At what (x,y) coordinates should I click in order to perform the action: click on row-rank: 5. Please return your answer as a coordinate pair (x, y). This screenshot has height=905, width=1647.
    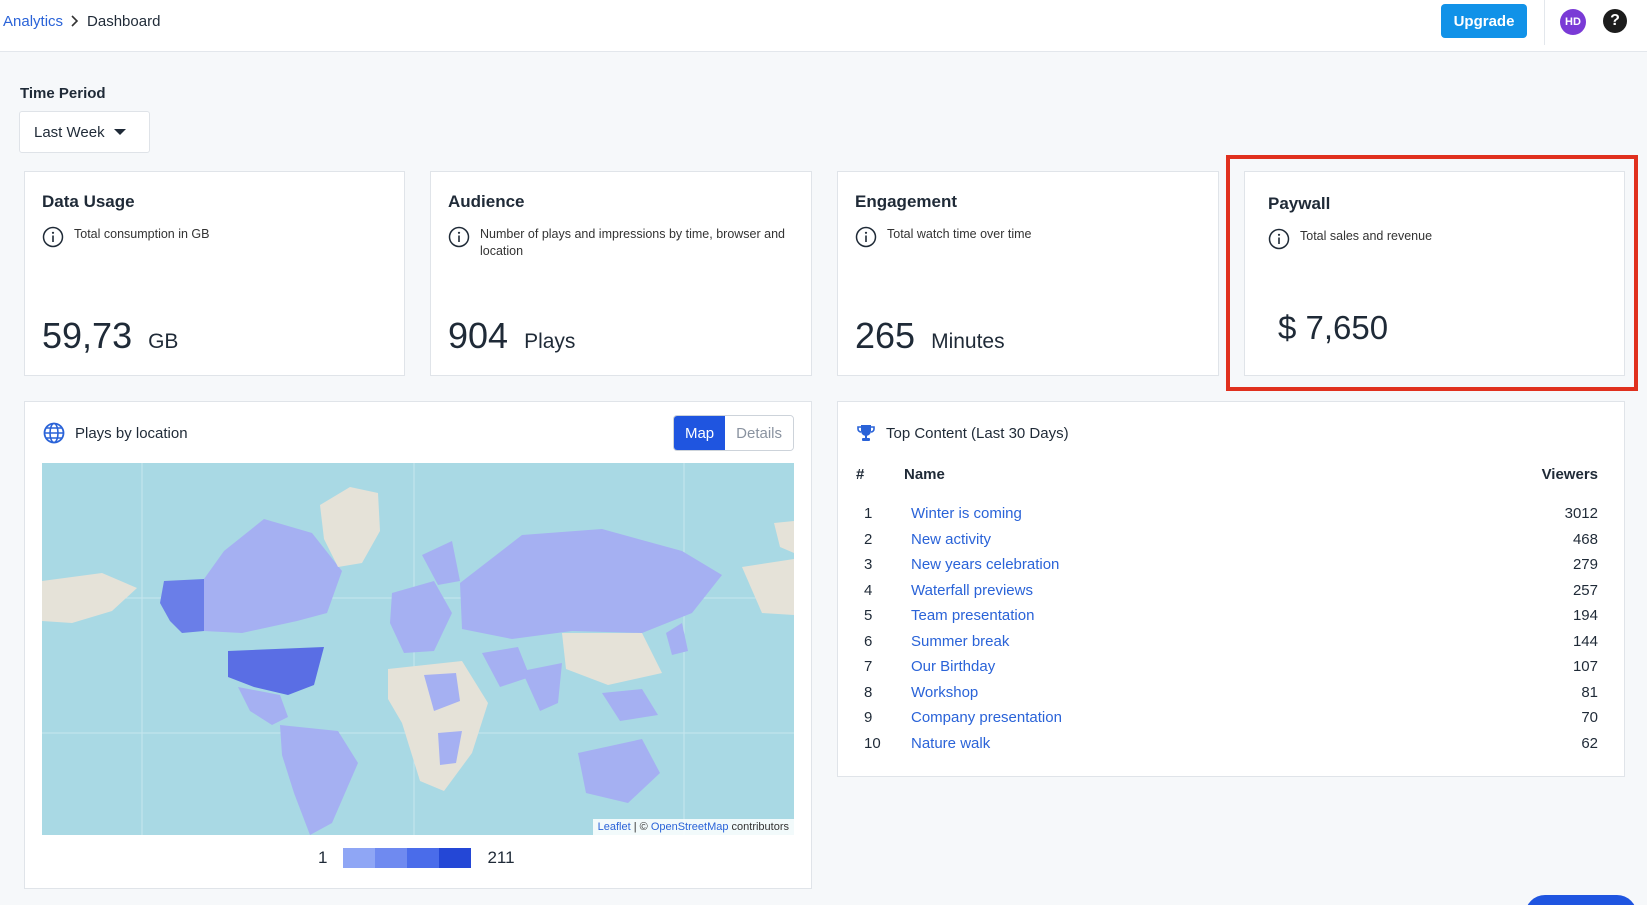
    Looking at the image, I should click on (868, 616).